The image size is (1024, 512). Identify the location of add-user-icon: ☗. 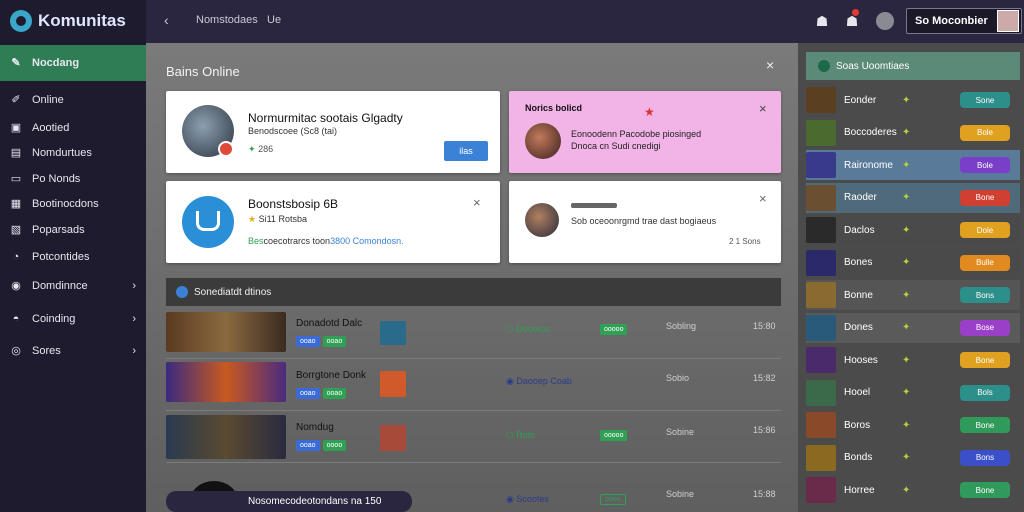
(822, 21).